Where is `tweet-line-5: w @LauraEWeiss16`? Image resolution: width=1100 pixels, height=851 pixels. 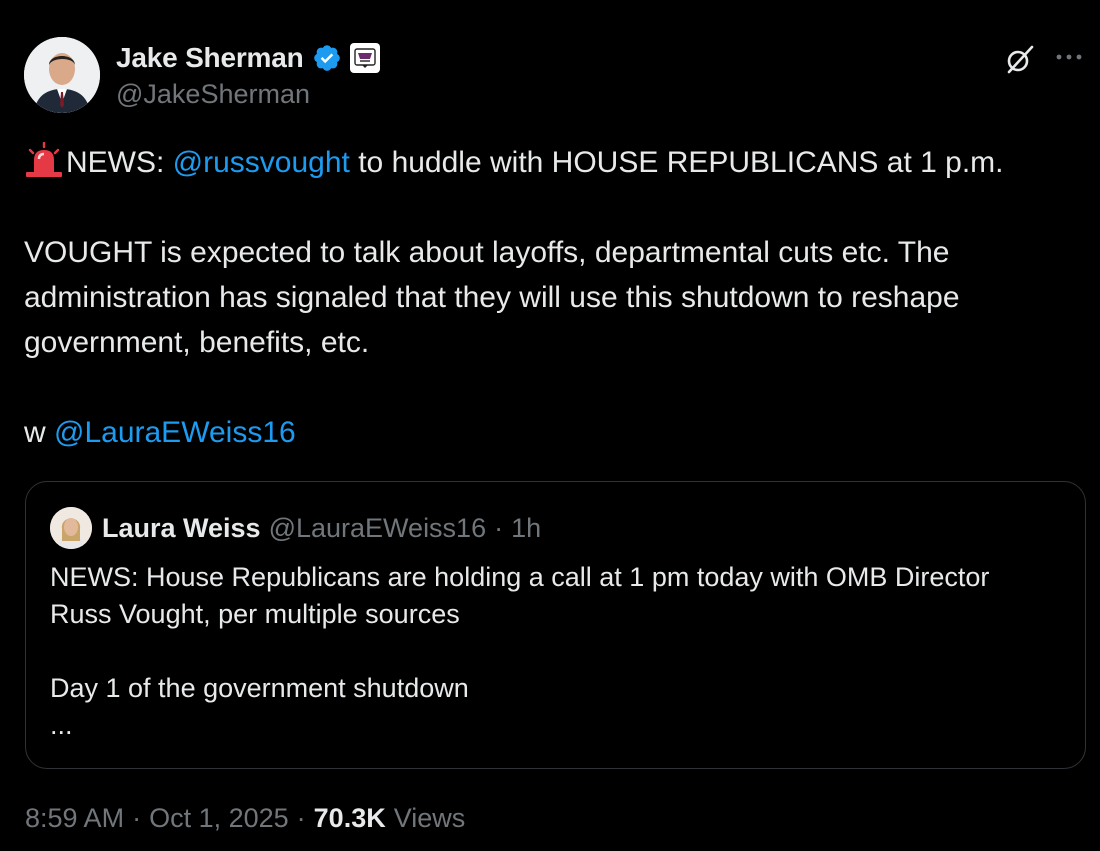 tweet-line-5: w @LauraEWeiss16 is located at coordinates (552, 432).